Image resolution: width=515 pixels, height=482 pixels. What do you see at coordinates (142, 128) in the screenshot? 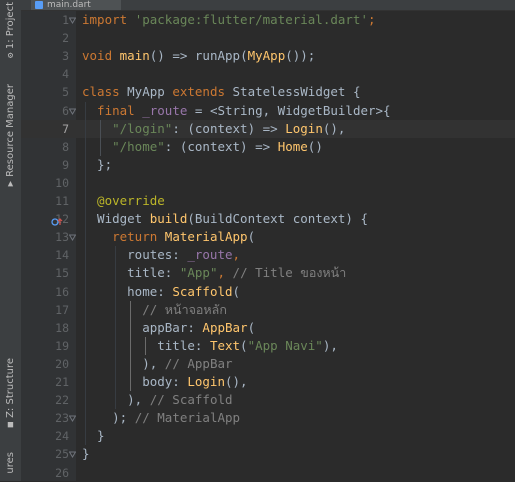
I see `code-token: "/login"` at bounding box center [142, 128].